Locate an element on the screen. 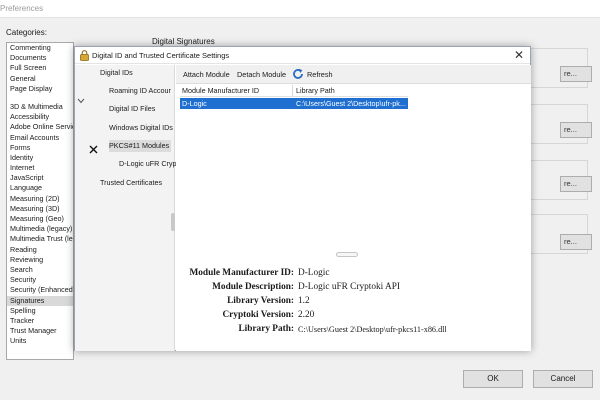 The width and height of the screenshot is (600, 400). category-item: Measuring (3D) is located at coordinates (40, 209).